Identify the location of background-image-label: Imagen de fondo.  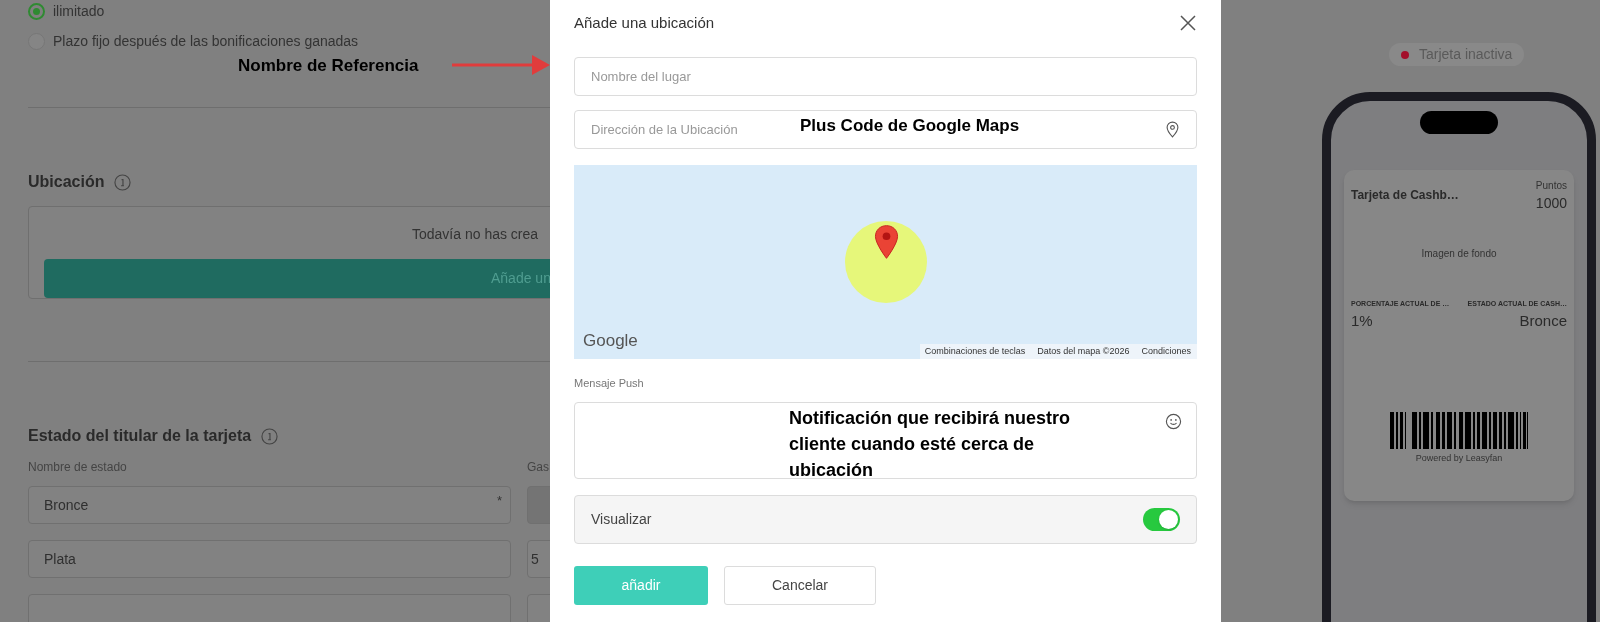
(1459, 254).